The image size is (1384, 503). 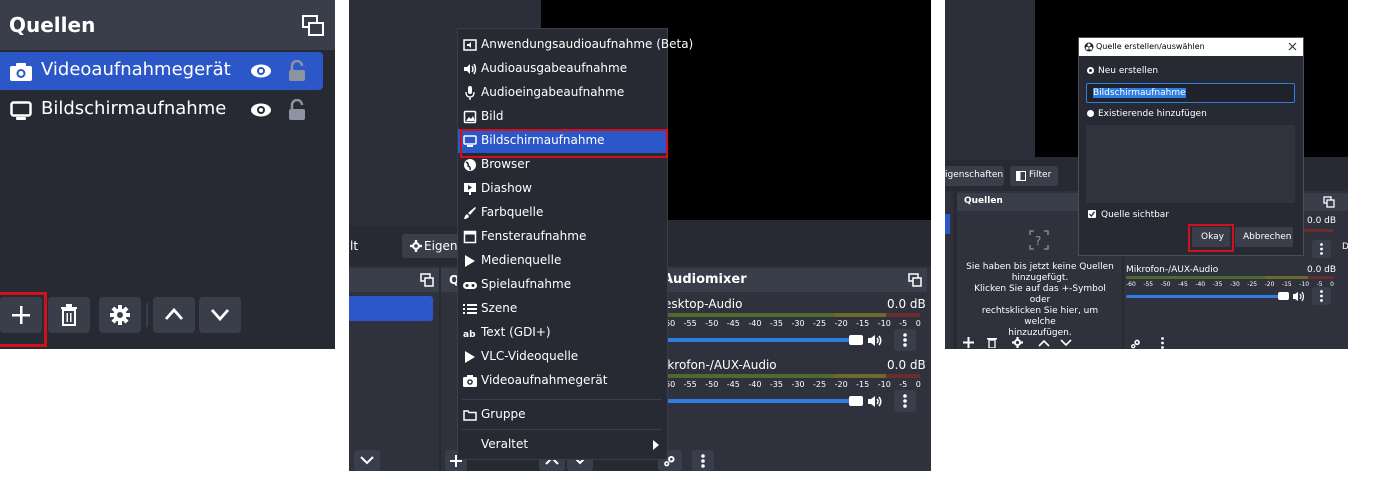 I want to click on menu-item-color: Farbquelle, so click(x=562, y=213).